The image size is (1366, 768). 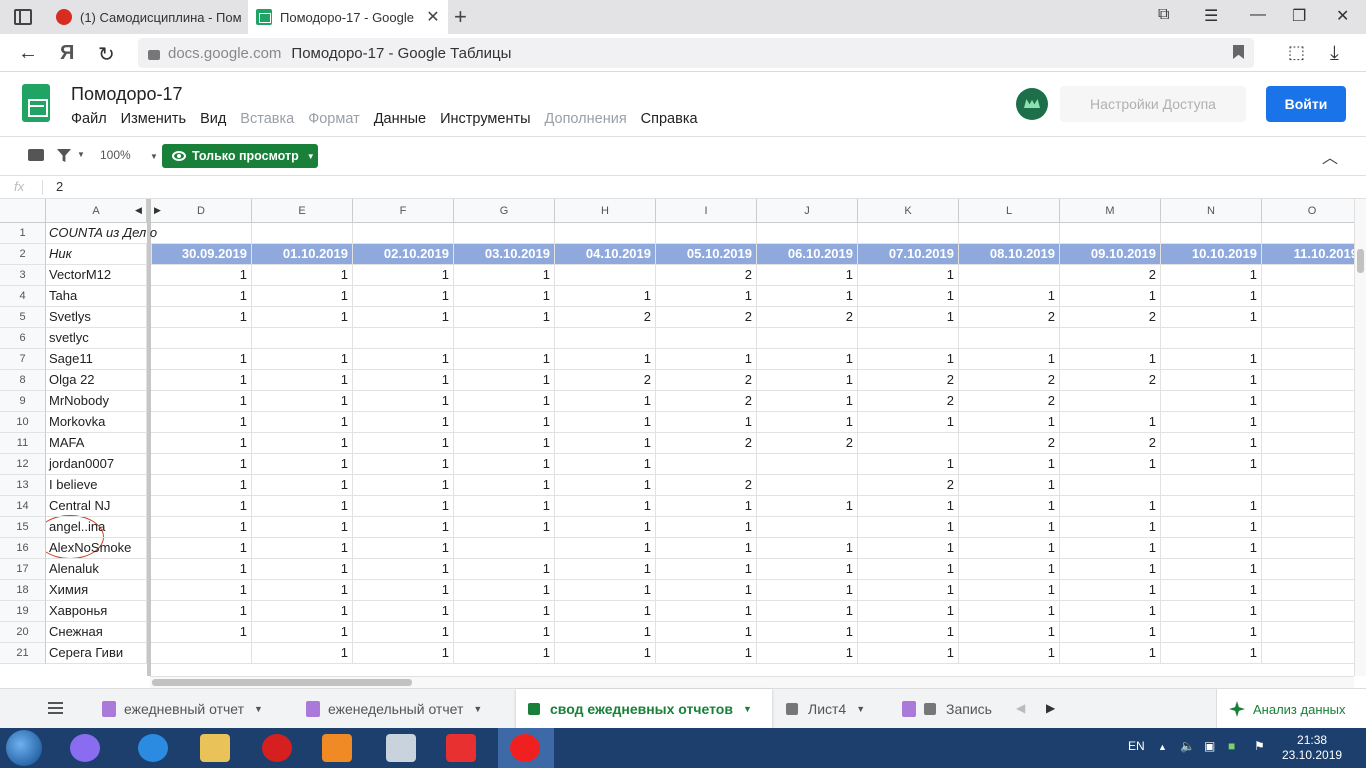 I want to click on select-all-corner, so click(x=23, y=211).